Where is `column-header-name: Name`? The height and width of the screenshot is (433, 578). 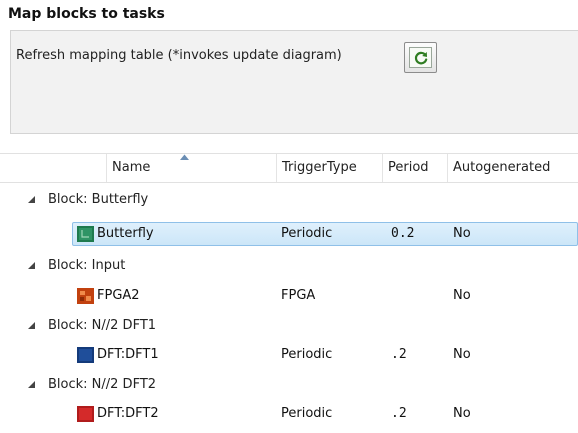
column-header-name: Name is located at coordinates (192, 168).